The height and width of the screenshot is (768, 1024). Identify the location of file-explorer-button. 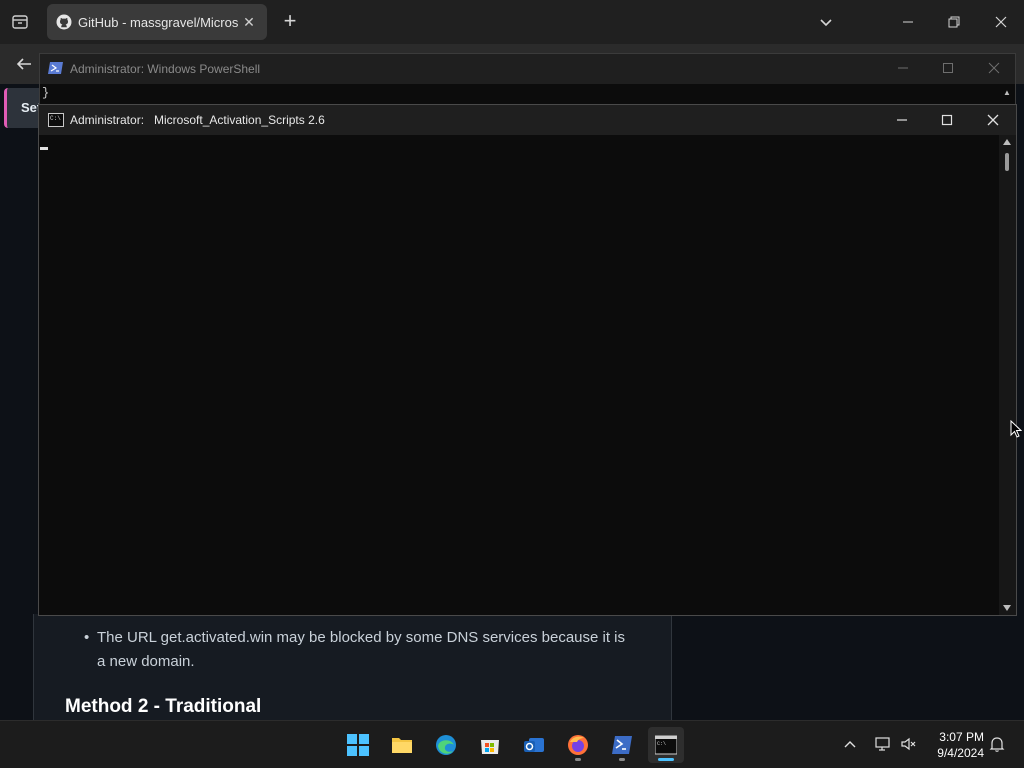
(402, 745).